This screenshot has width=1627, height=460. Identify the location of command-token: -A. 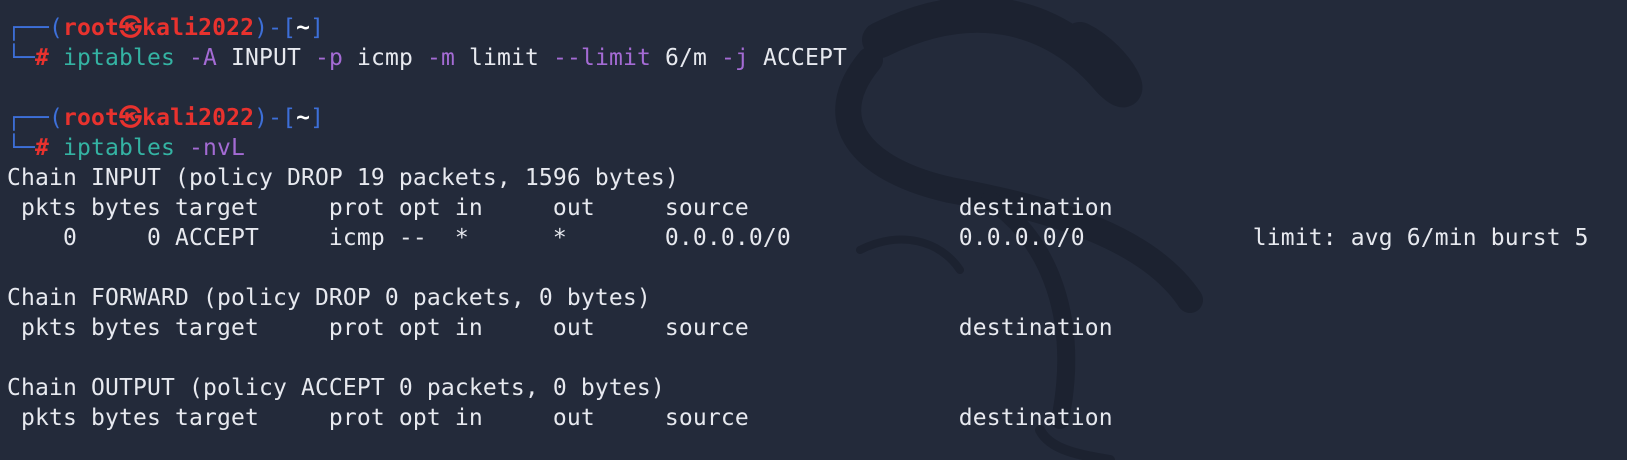
(202, 58).